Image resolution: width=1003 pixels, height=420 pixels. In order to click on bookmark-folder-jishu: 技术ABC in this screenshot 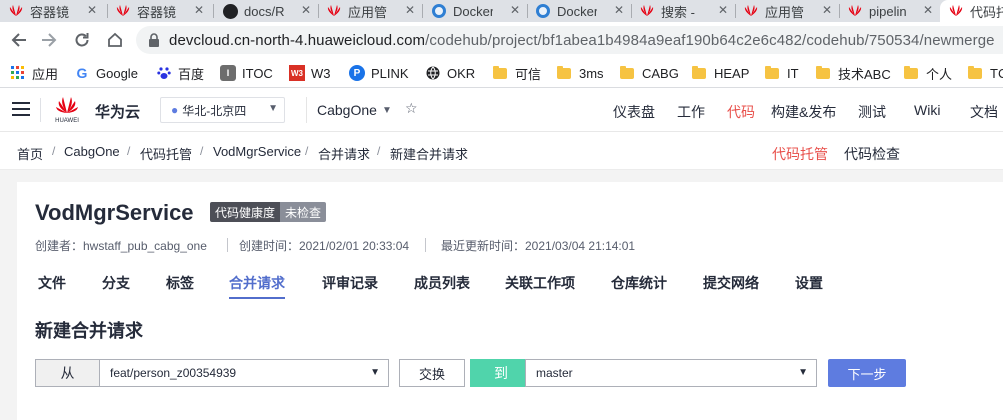, I will do `click(853, 73)`.